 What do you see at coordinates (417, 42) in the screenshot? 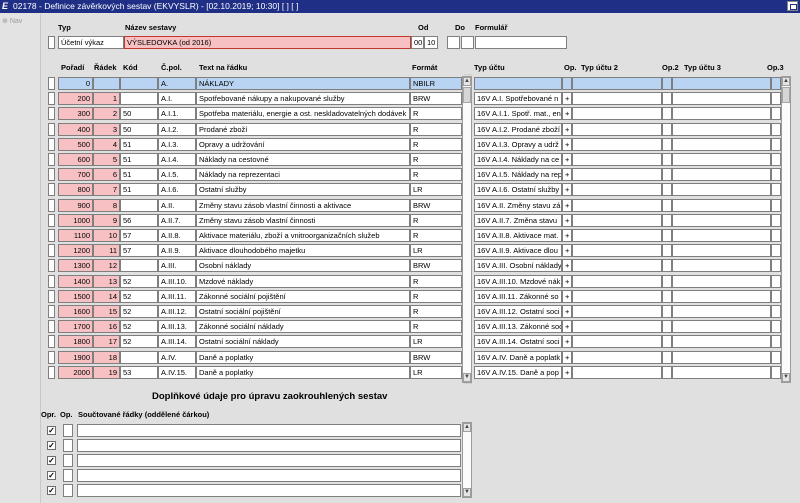
I see `from-field-a: 00` at bounding box center [417, 42].